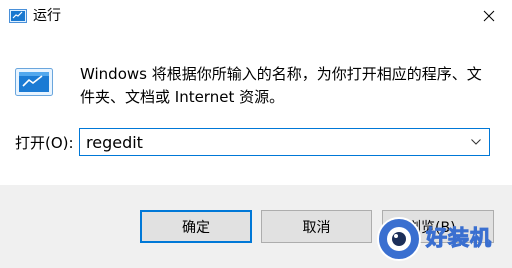  What do you see at coordinates (273, 142) in the screenshot?
I see `open-input` at bounding box center [273, 142].